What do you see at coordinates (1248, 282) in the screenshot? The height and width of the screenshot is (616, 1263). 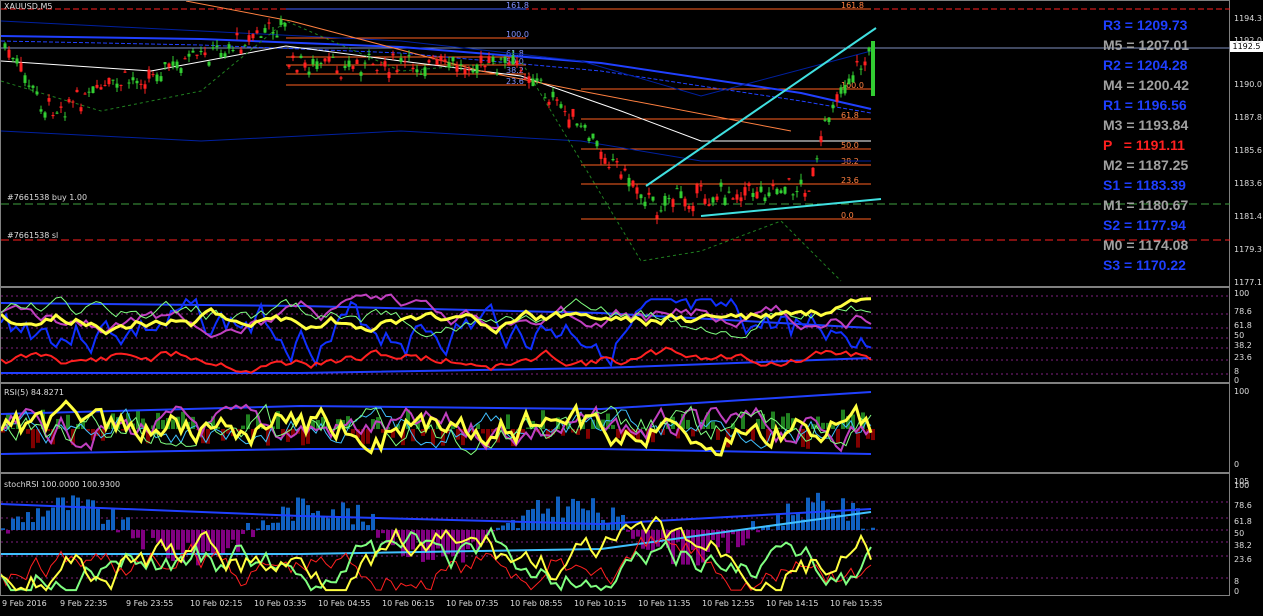 I see `price-tick-label: 1177.1` at bounding box center [1248, 282].